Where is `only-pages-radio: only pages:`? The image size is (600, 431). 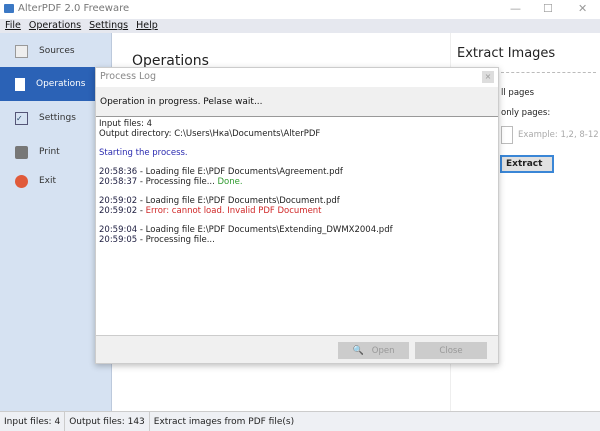
only-pages-radio: only pages: is located at coordinates (525, 113).